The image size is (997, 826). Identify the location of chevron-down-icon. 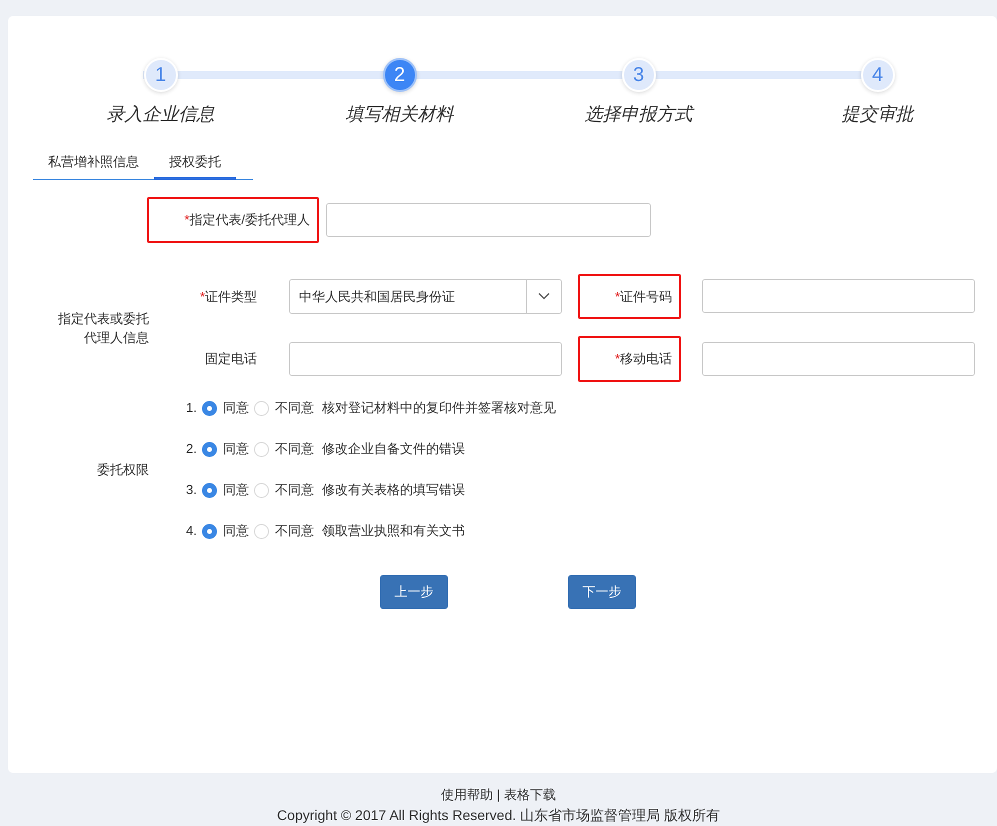
(544, 296).